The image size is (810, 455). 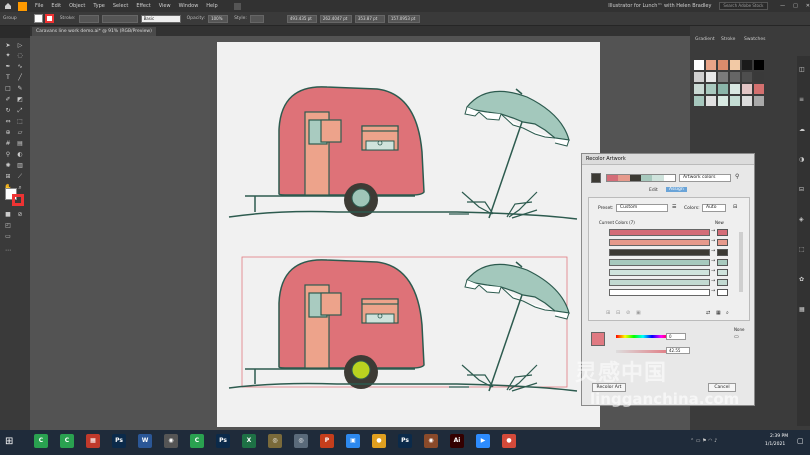 I want to click on colors-select: Auto, so click(x=714, y=208).